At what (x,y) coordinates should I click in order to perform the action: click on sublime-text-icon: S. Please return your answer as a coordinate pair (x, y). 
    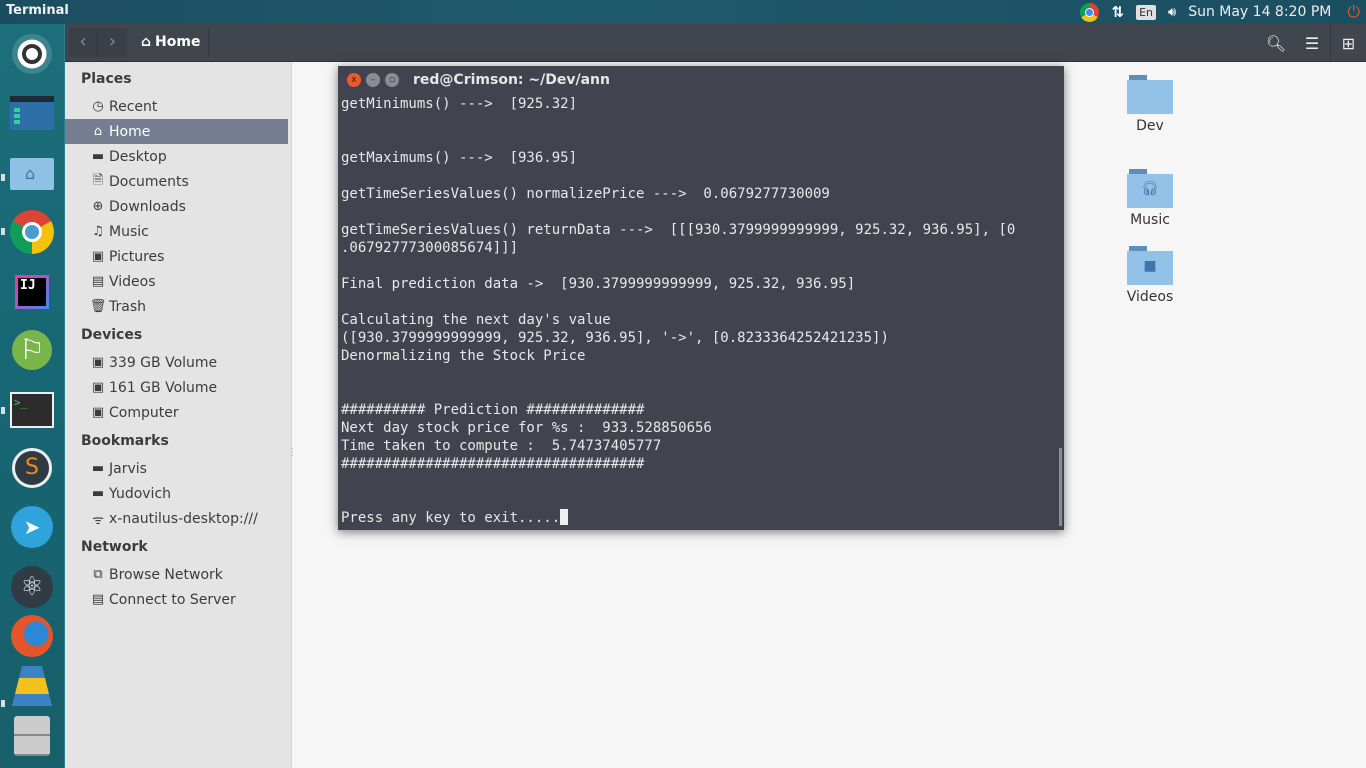
    Looking at the image, I should click on (32, 468).